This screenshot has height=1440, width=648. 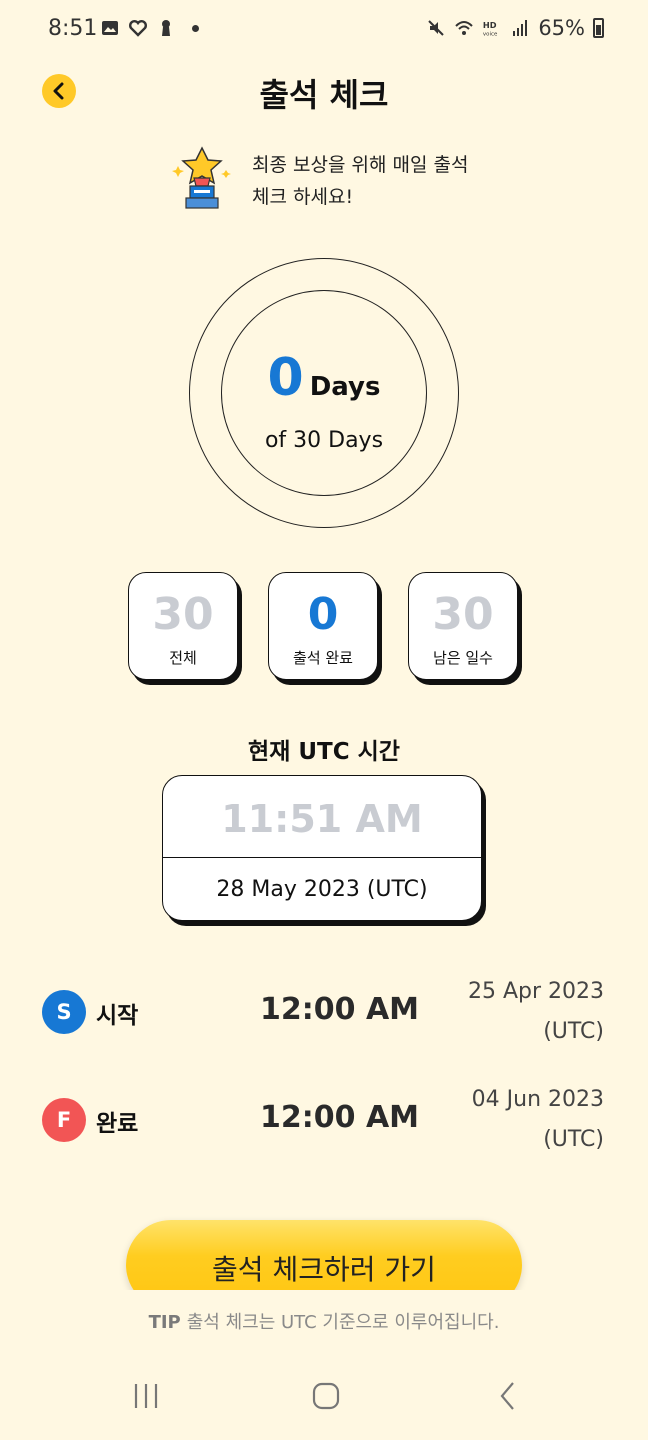 I want to click on finish-badge: F, so click(x=64, y=1120).